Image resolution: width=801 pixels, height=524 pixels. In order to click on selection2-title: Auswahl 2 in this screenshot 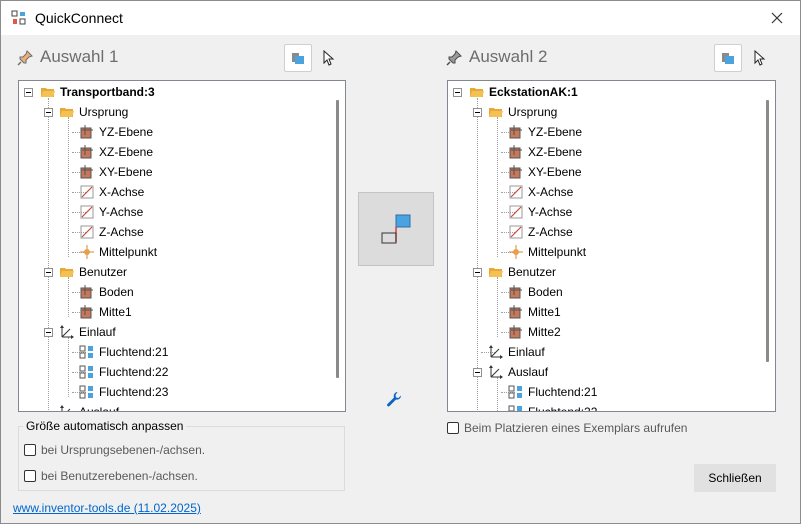, I will do `click(508, 56)`.